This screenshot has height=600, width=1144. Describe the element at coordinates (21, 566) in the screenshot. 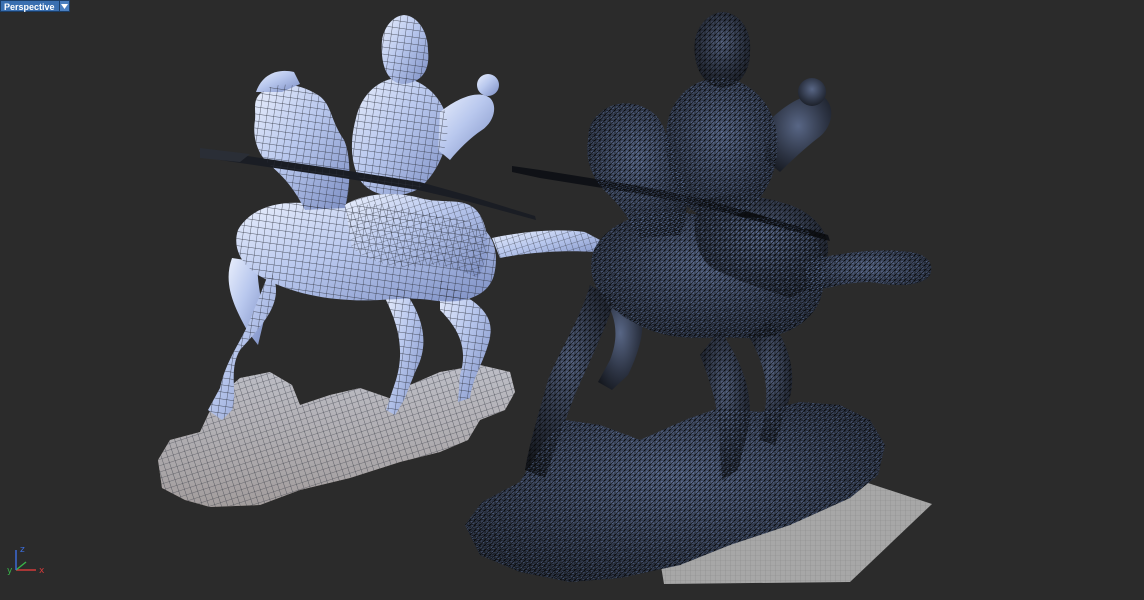

I see `y-axis-line` at that location.